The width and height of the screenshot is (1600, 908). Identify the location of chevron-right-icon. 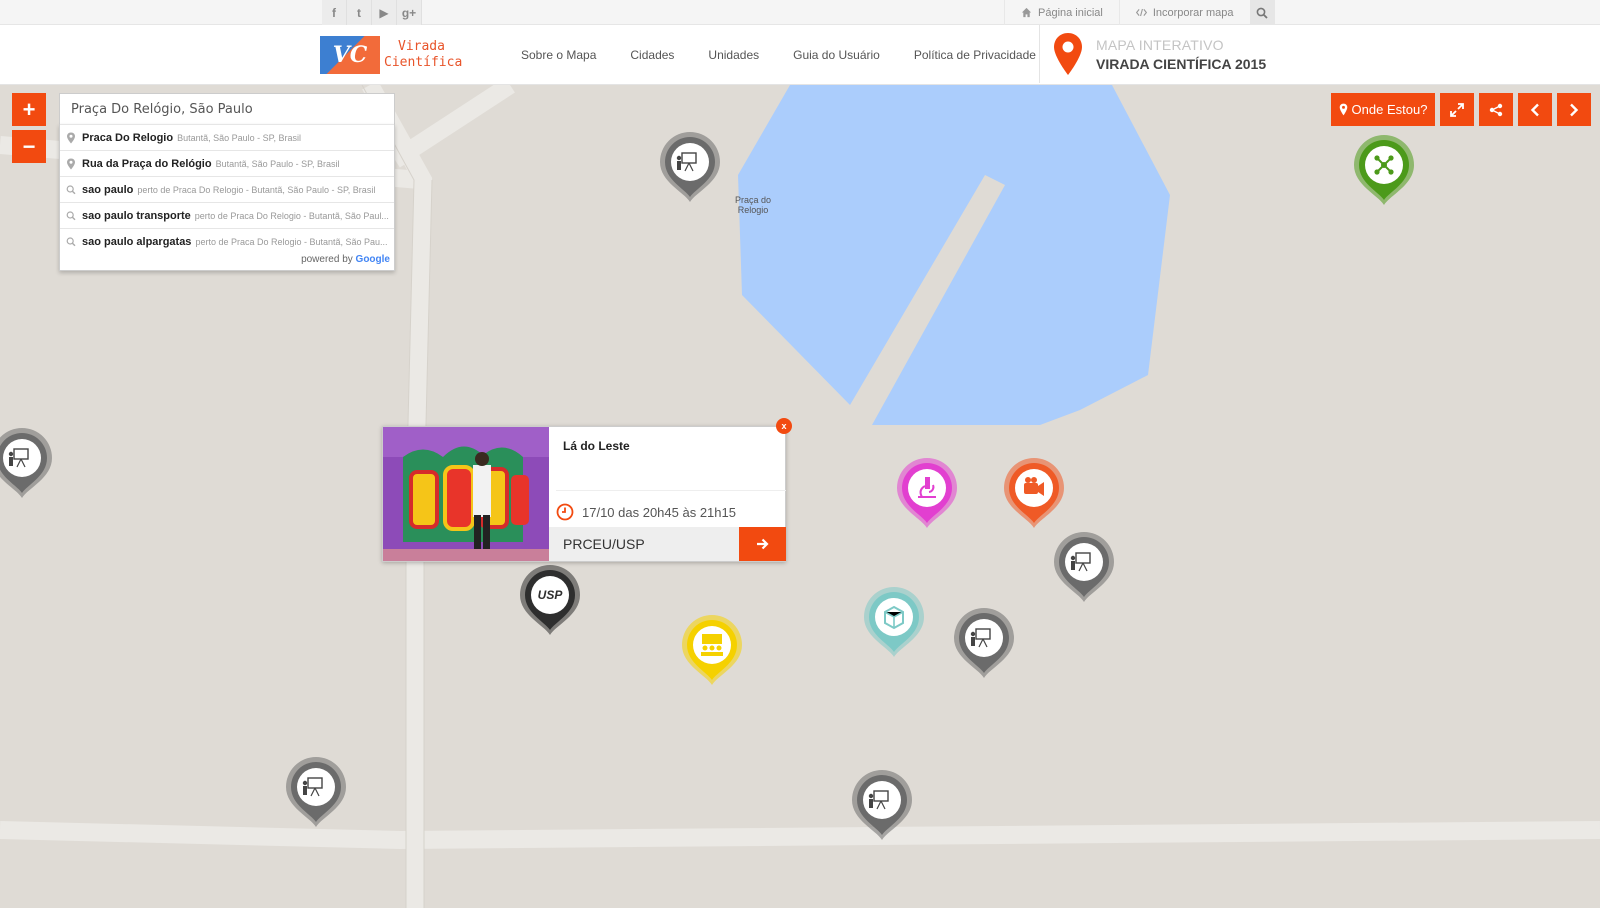
(1574, 109).